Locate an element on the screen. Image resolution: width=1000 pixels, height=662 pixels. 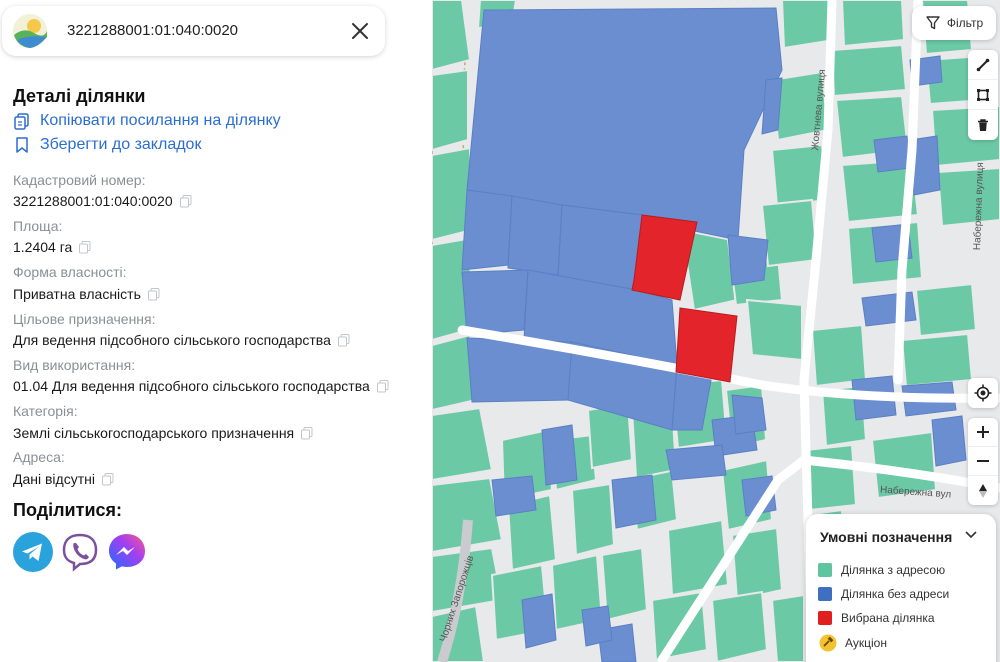
plus-icon is located at coordinates (983, 432).